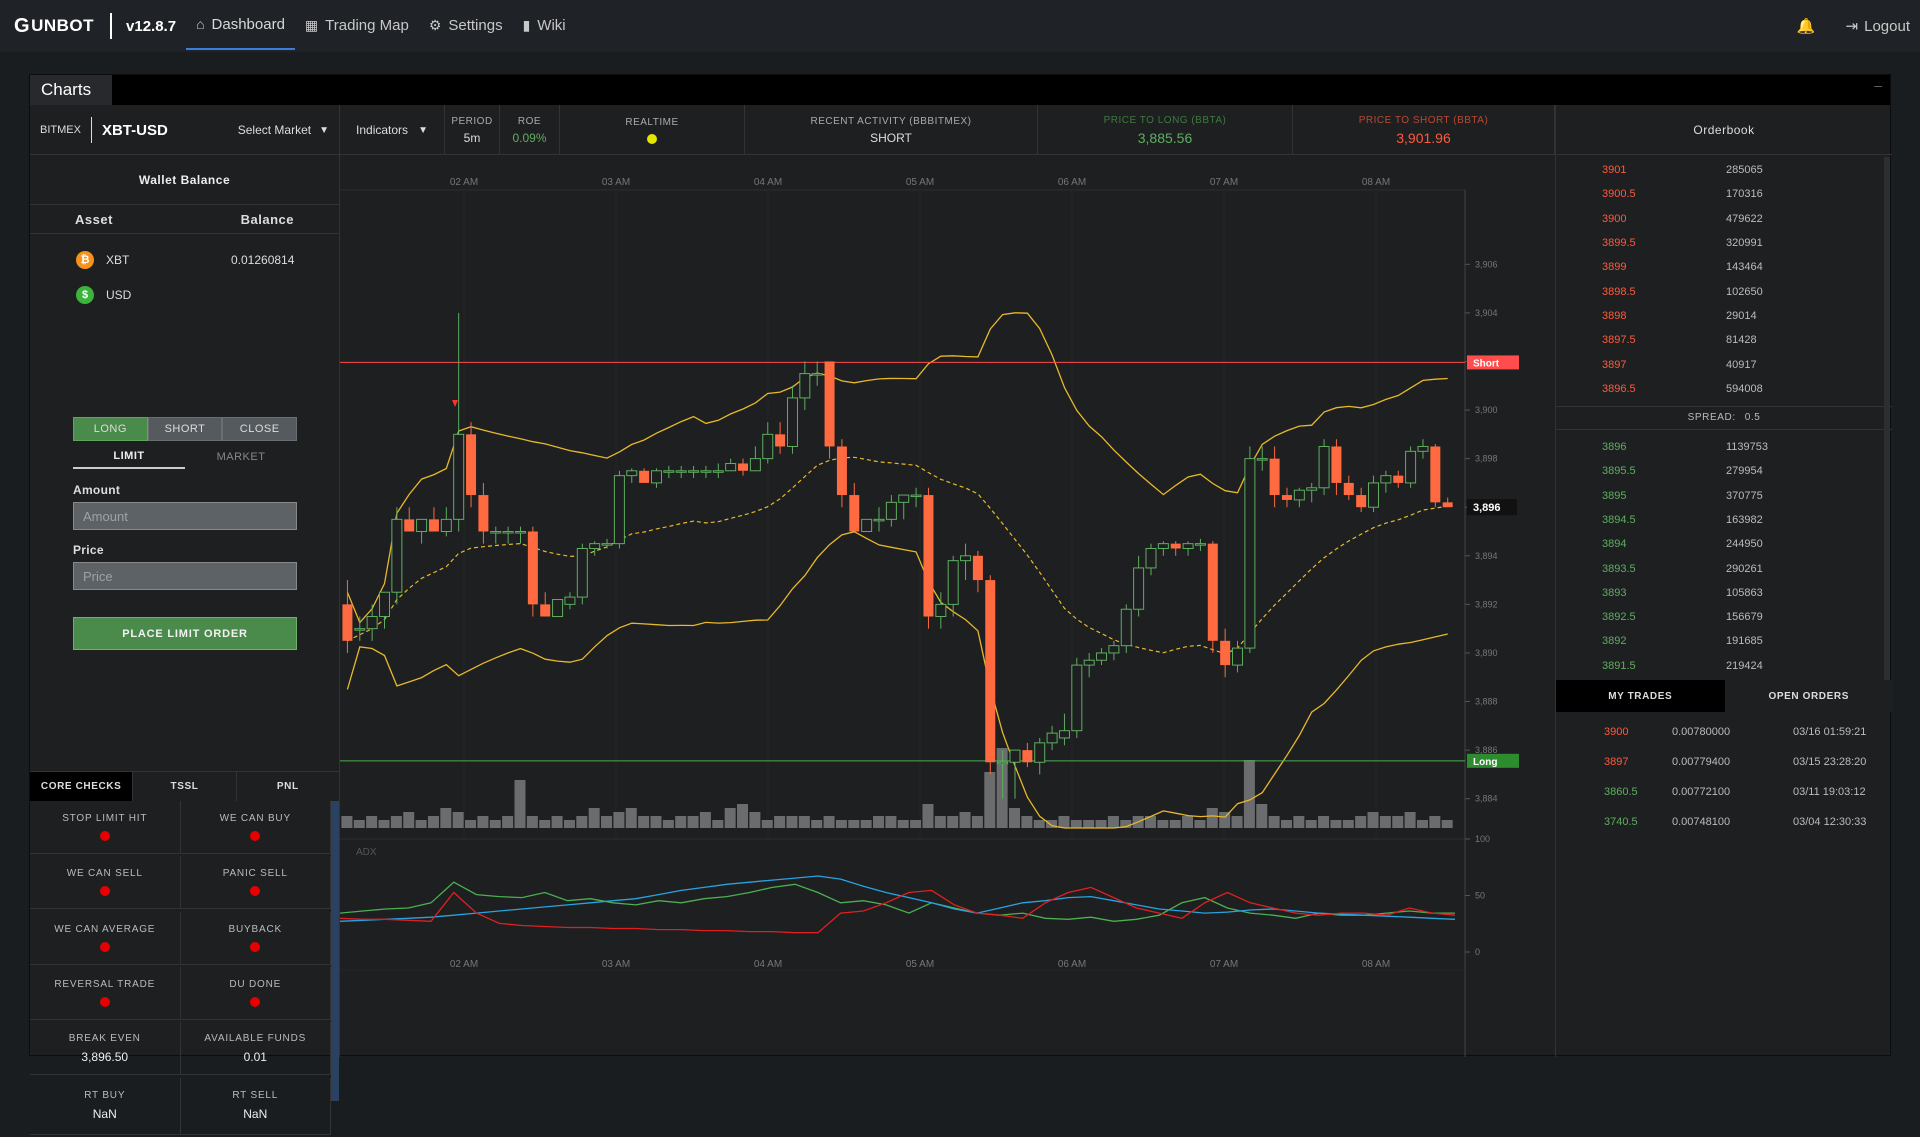 Image resolution: width=1920 pixels, height=1137 pixels. Describe the element at coordinates (185, 130) in the screenshot. I see `market-selector: BITMEX XBT-USD Select Market ▼` at that location.